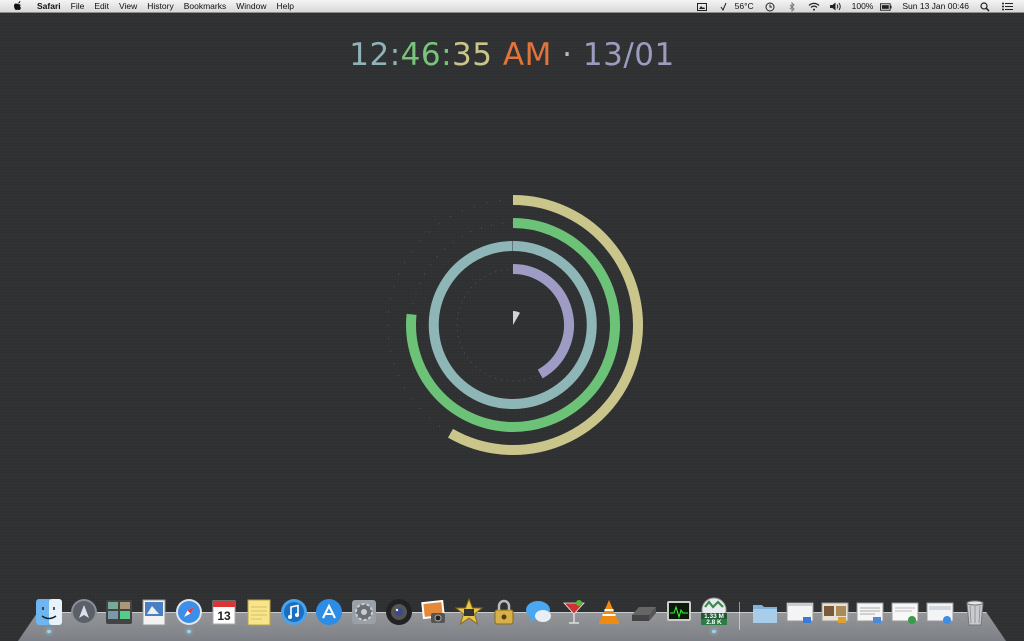 The height and width of the screenshot is (641, 1024). Describe the element at coordinates (18, 6) in the screenshot. I see `apple-menu-icon` at that location.